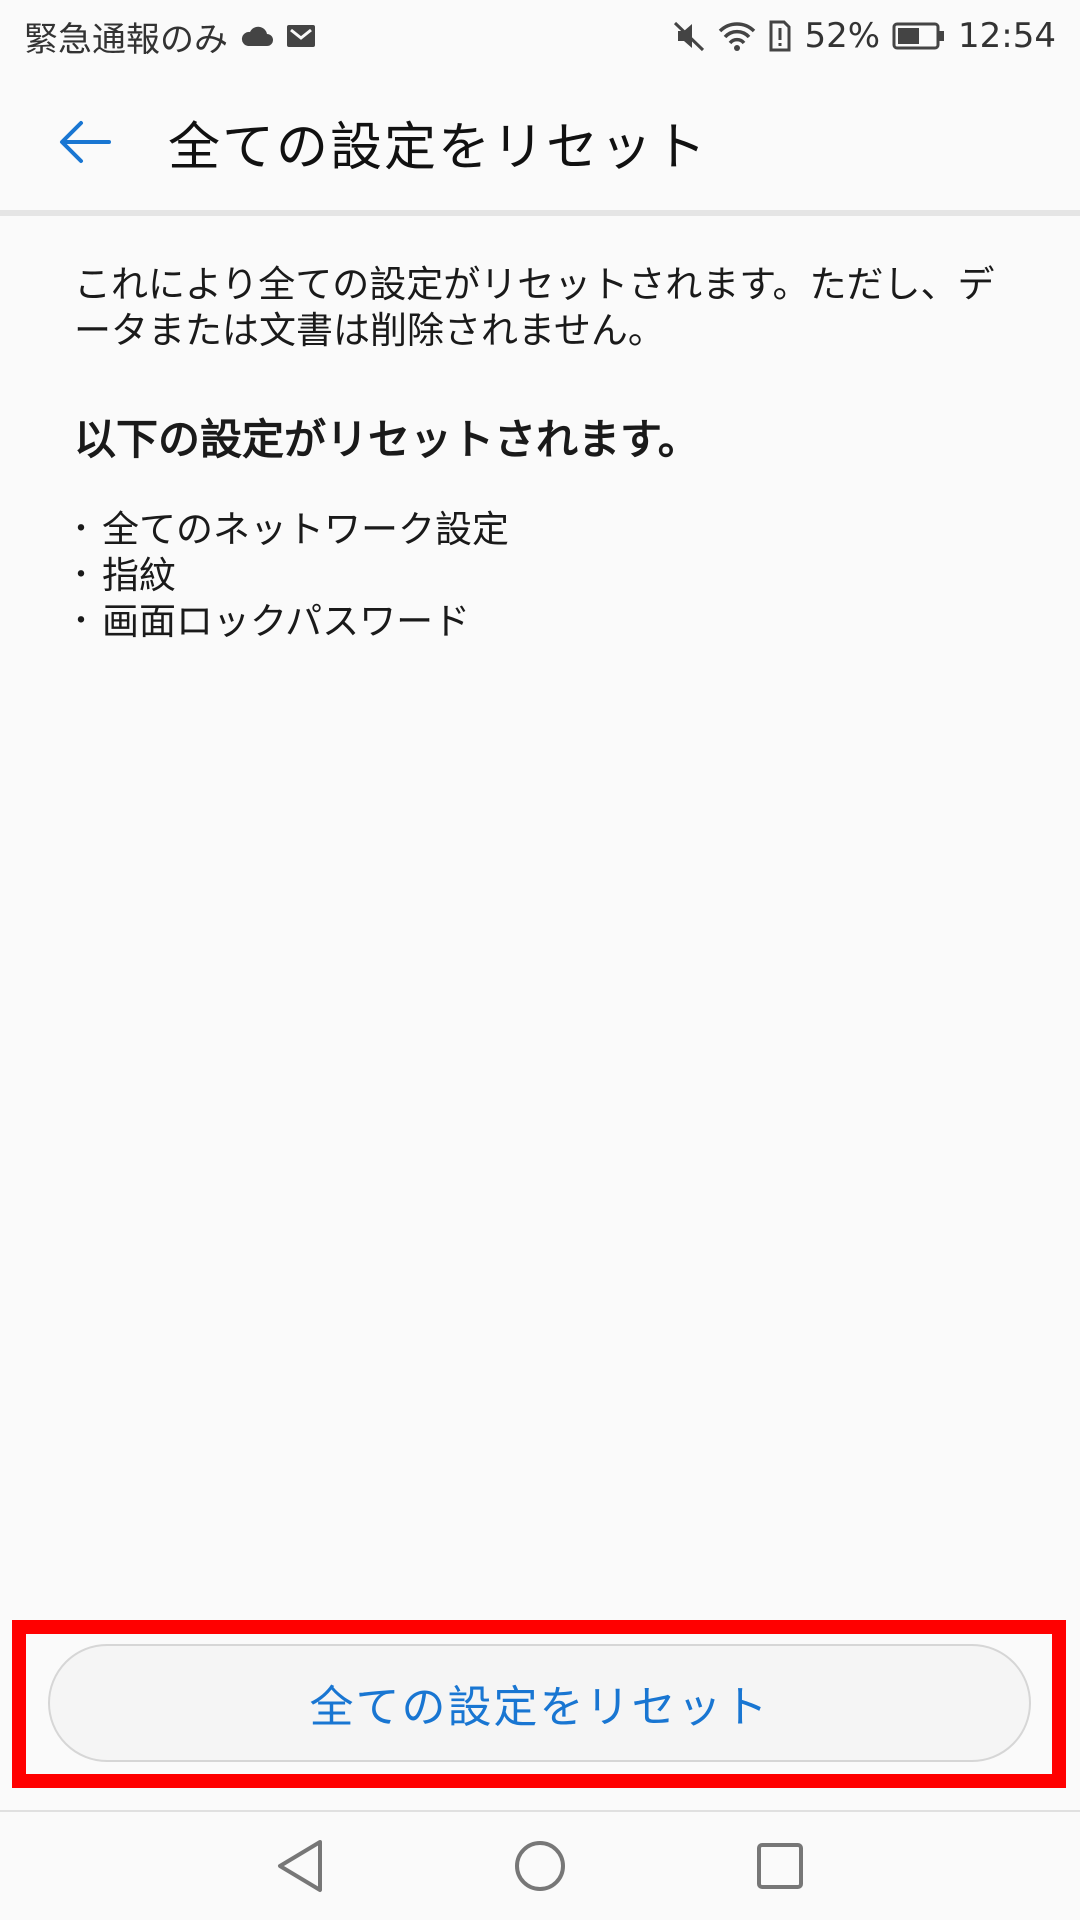  I want to click on navigation-bar, so click(540, 1865).